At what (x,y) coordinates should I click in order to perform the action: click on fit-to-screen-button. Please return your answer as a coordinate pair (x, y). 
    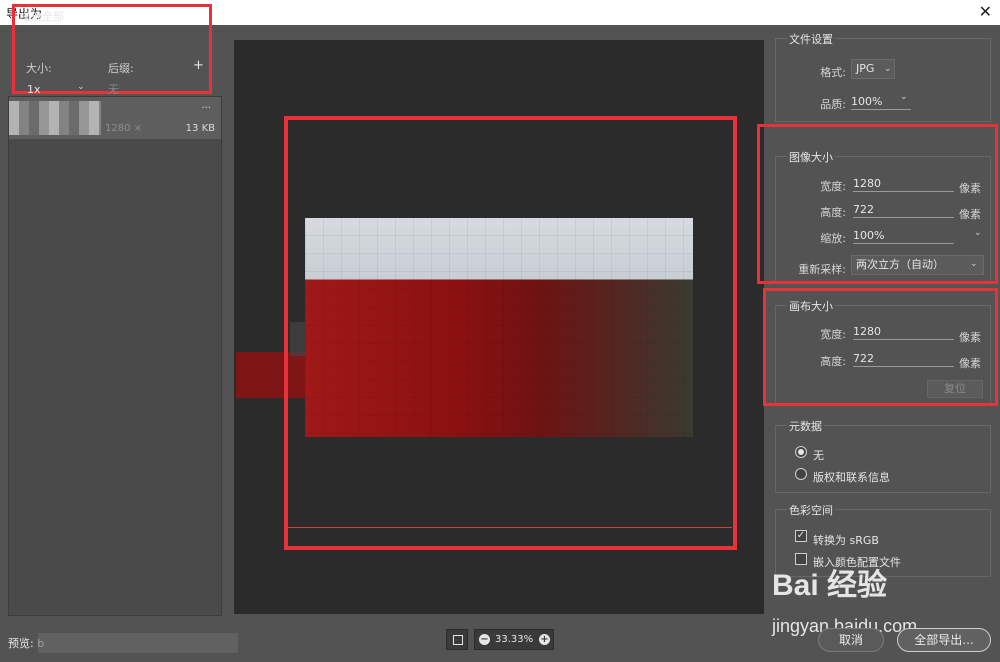
    Looking at the image, I should click on (457, 639).